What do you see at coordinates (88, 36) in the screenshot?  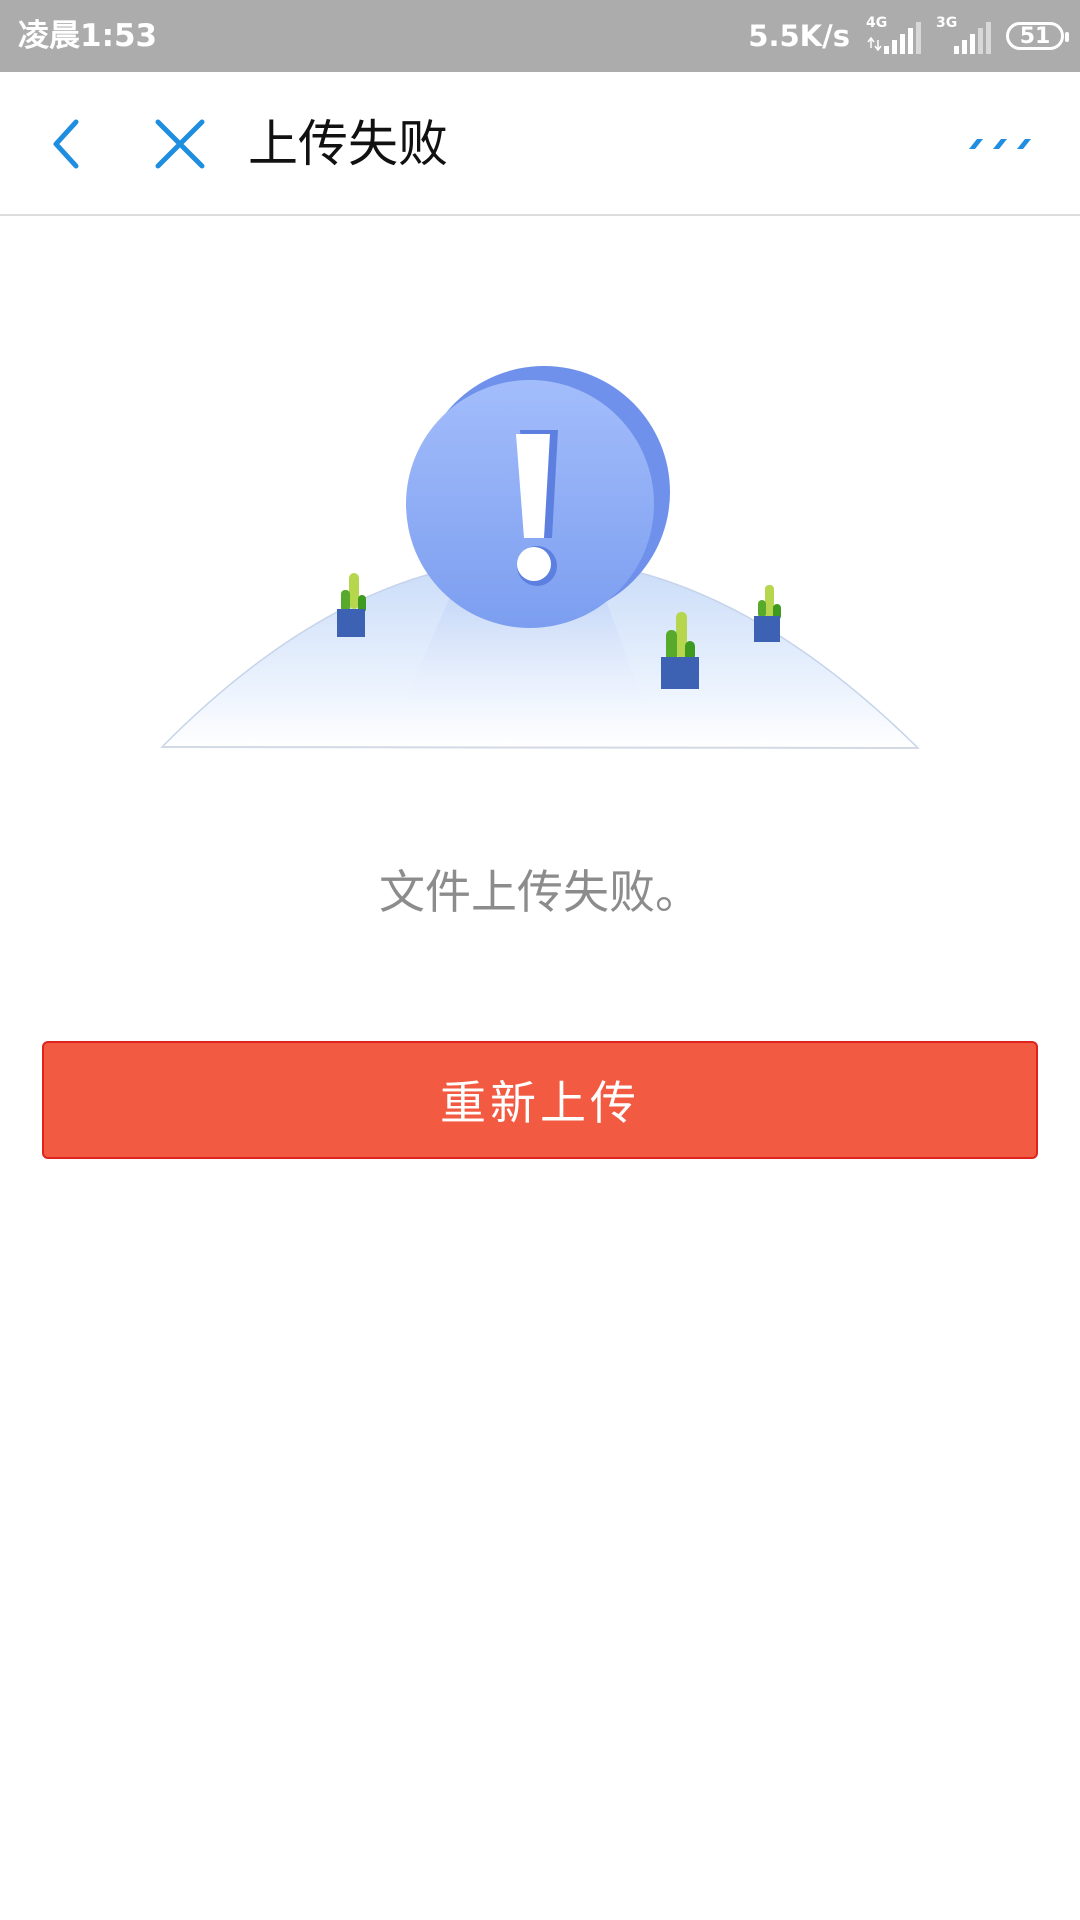 I see `status-time: 凌晨1:53` at bounding box center [88, 36].